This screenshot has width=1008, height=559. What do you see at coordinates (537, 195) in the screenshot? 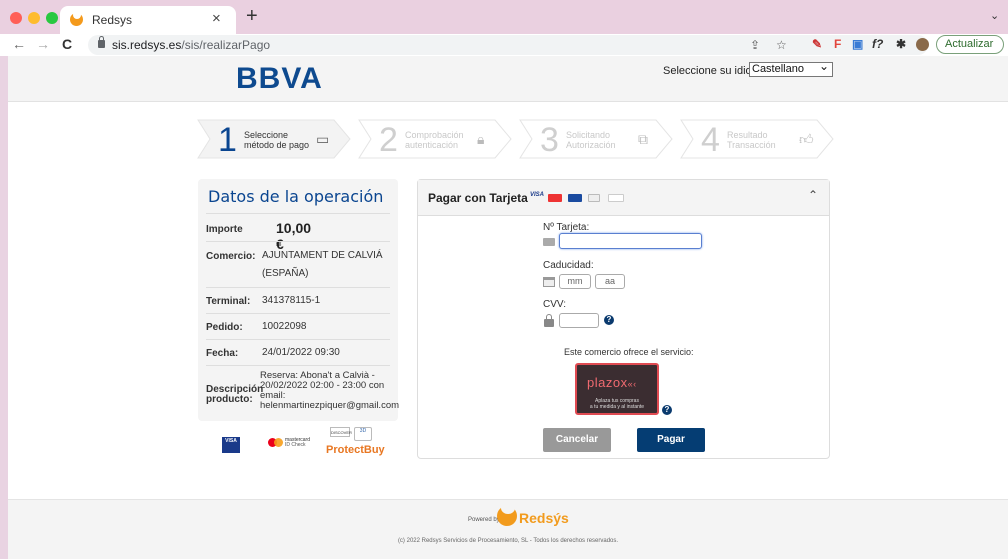
I see `visa-card-icon: VISA` at bounding box center [537, 195].